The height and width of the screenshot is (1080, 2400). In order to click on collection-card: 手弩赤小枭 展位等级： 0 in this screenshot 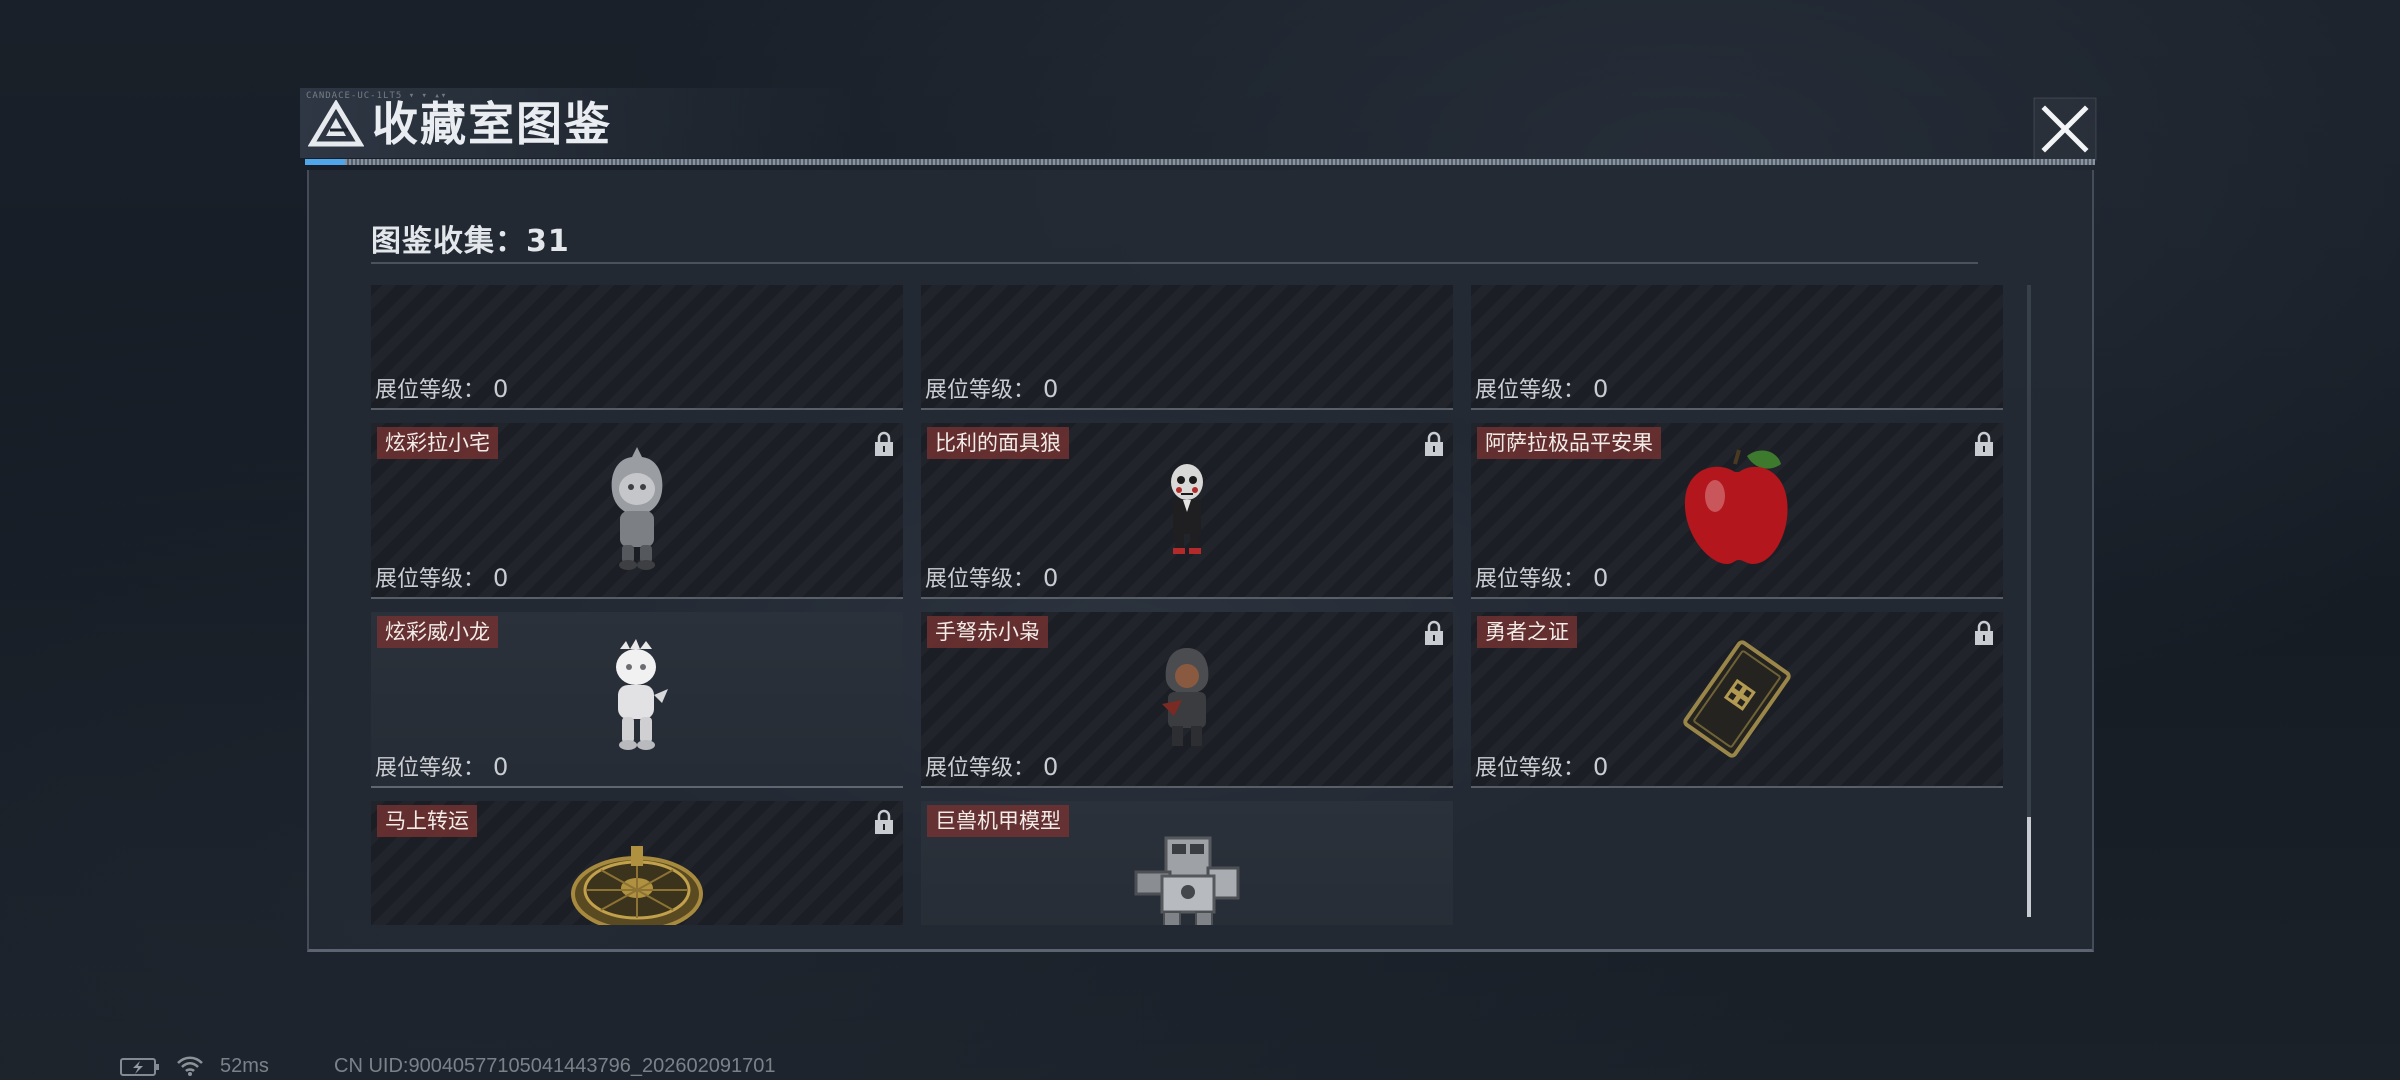, I will do `click(1187, 700)`.